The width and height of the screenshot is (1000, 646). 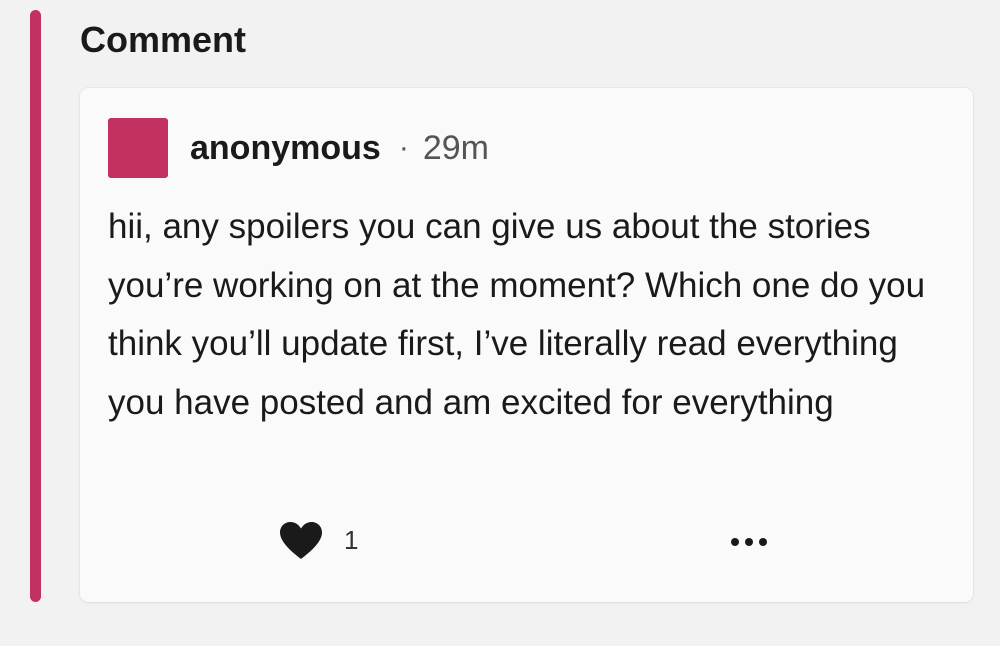 I want to click on more-options-button, so click(x=749, y=542).